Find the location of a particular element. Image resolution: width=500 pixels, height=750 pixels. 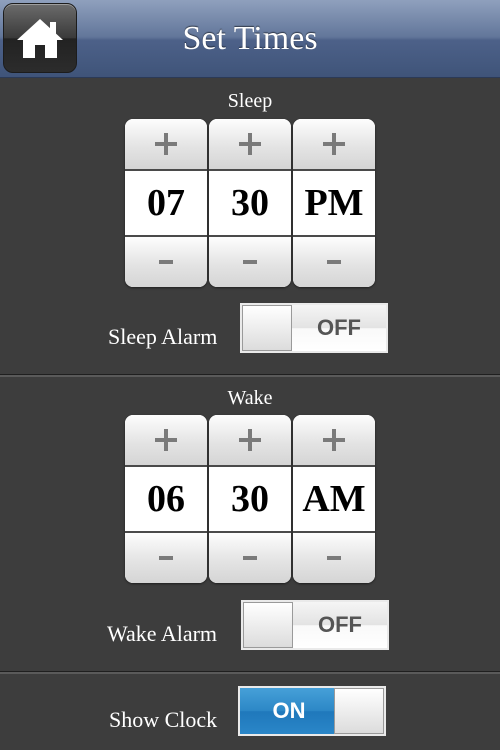

home-icon is located at coordinates (40, 38).